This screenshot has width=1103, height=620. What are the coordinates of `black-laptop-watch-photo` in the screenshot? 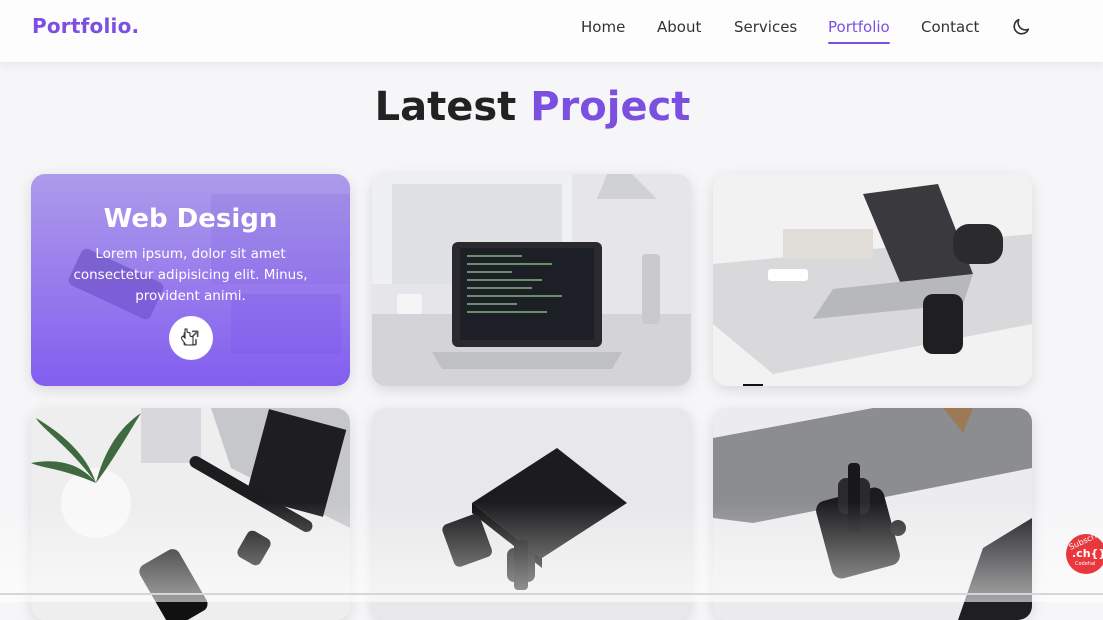 It's located at (531, 514).